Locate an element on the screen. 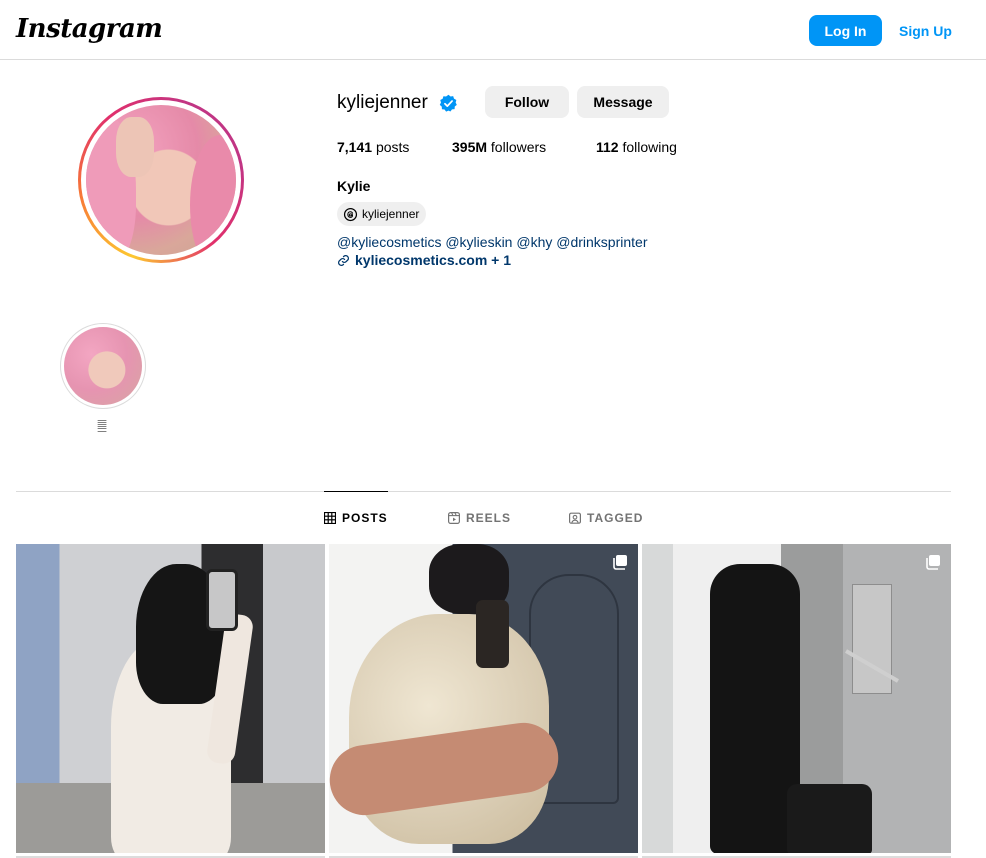 This screenshot has width=986, height=858. link-icon is located at coordinates (343, 260).